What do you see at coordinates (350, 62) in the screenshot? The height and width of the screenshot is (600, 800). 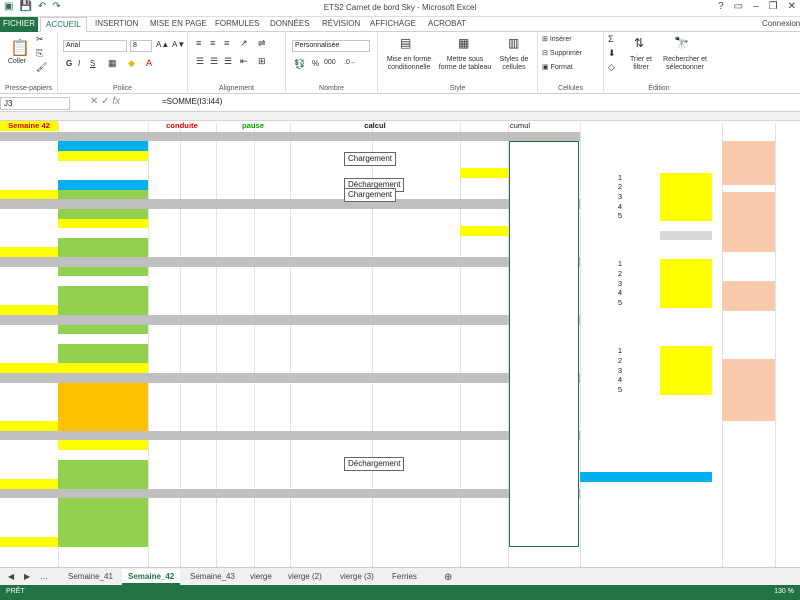 I see `increase-decimal-icon: .0←` at bounding box center [350, 62].